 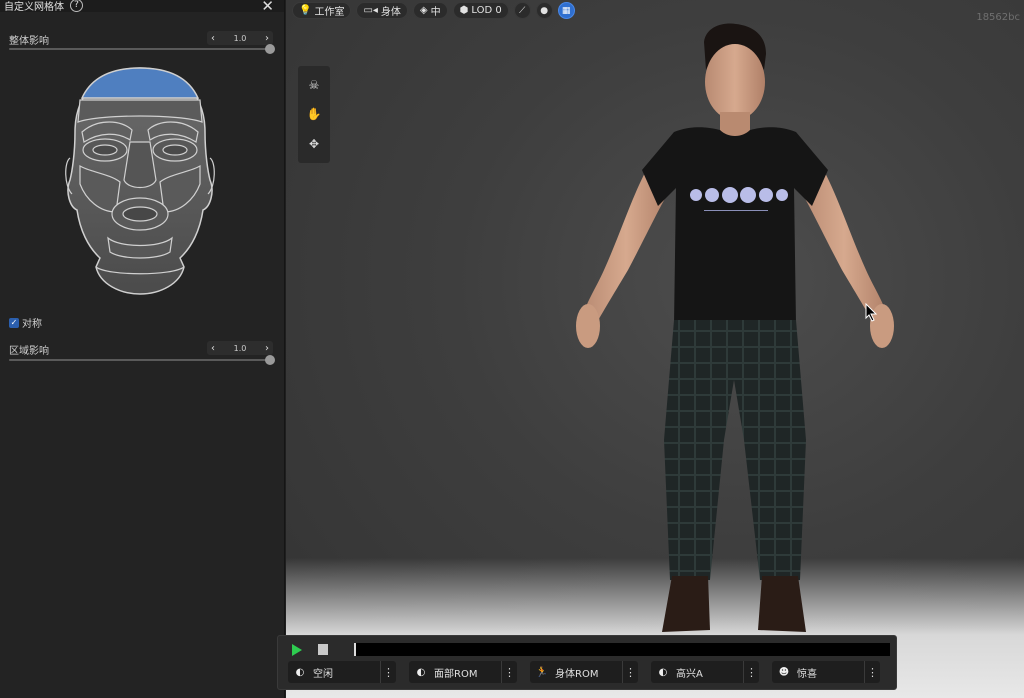 I want to click on move-icon: ✥, so click(x=314, y=144).